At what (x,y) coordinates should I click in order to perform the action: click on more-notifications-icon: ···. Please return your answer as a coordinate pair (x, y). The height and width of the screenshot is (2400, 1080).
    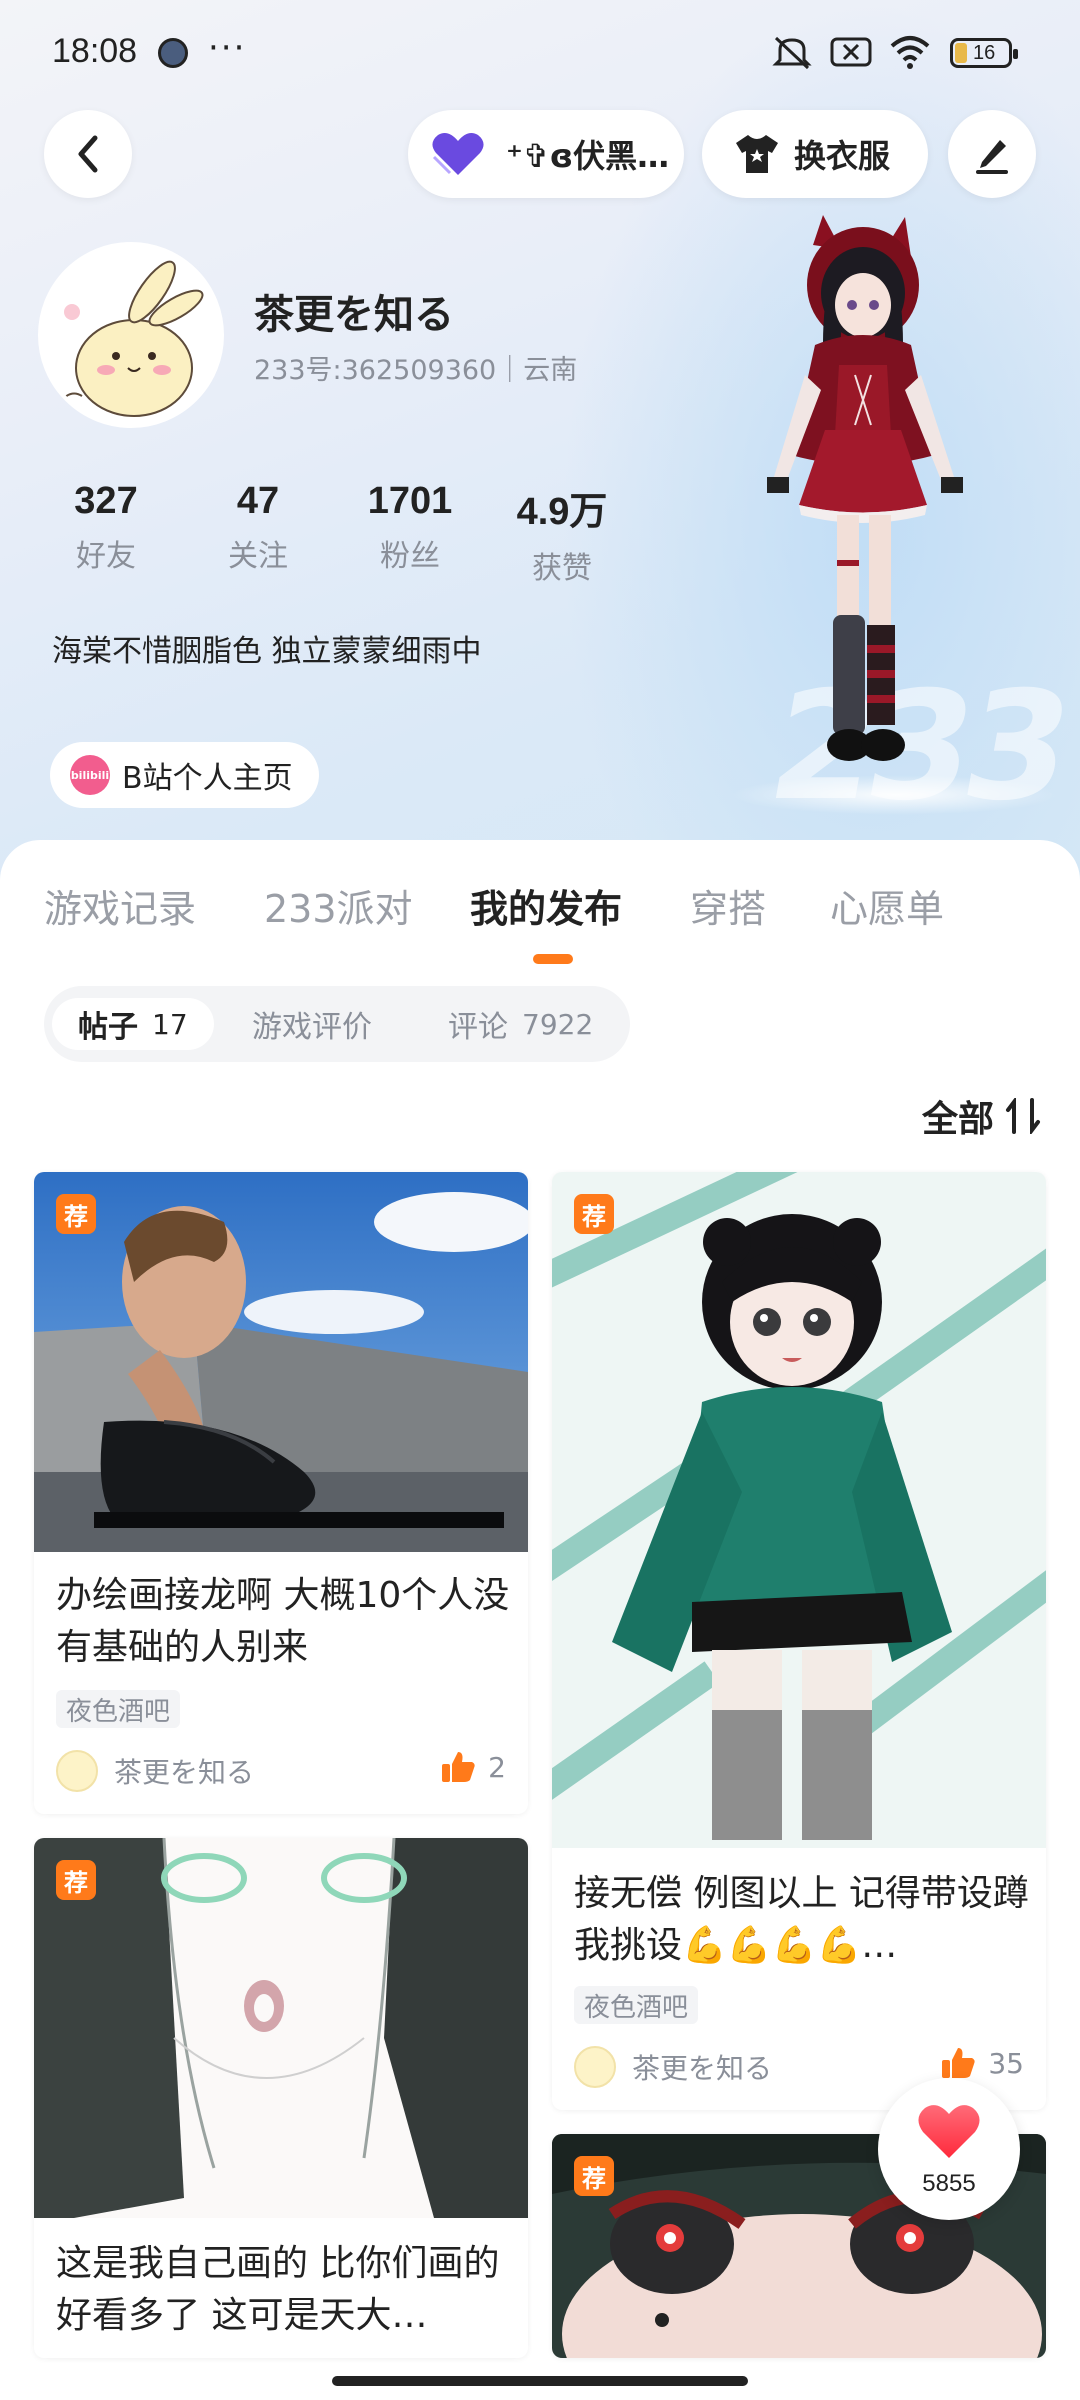
    Looking at the image, I should click on (227, 48).